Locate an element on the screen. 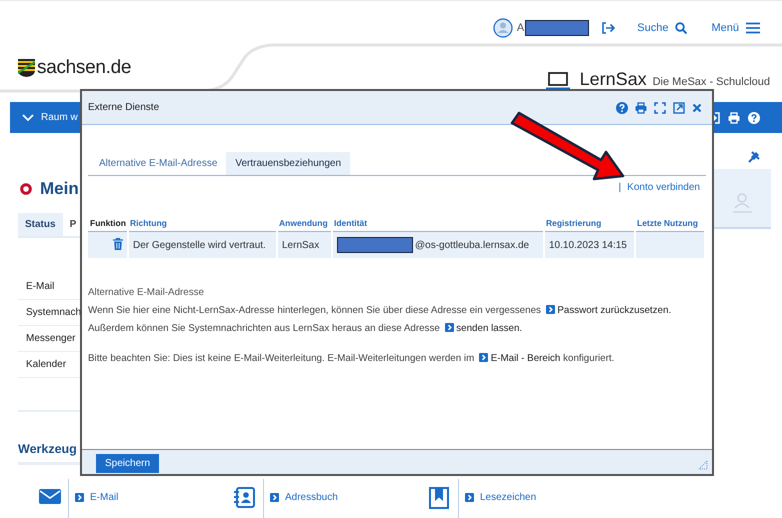  table-cell: 10.10.2023 14:15 is located at coordinates (589, 246).